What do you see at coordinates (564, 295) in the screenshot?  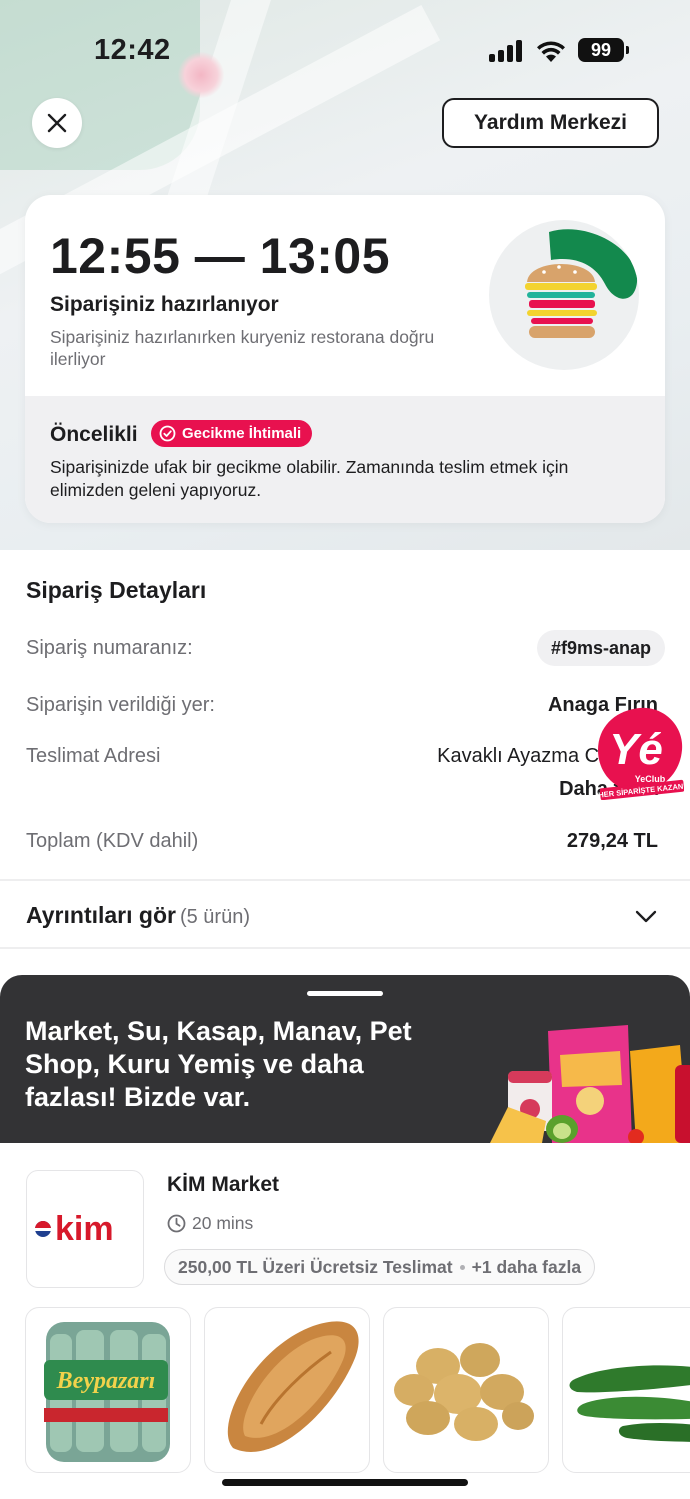 I see `burger-illustration-icon` at bounding box center [564, 295].